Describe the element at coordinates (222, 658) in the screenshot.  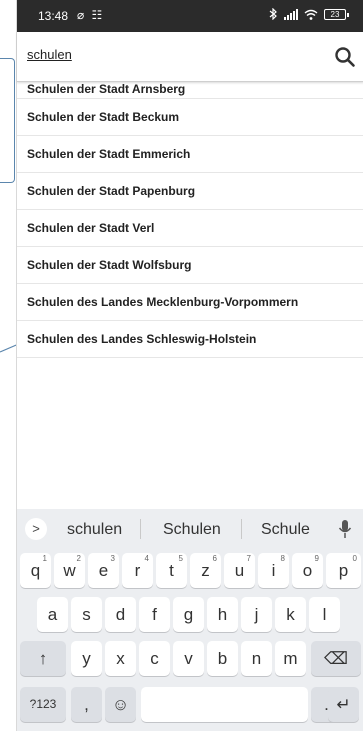
I see `key-b: b` at that location.